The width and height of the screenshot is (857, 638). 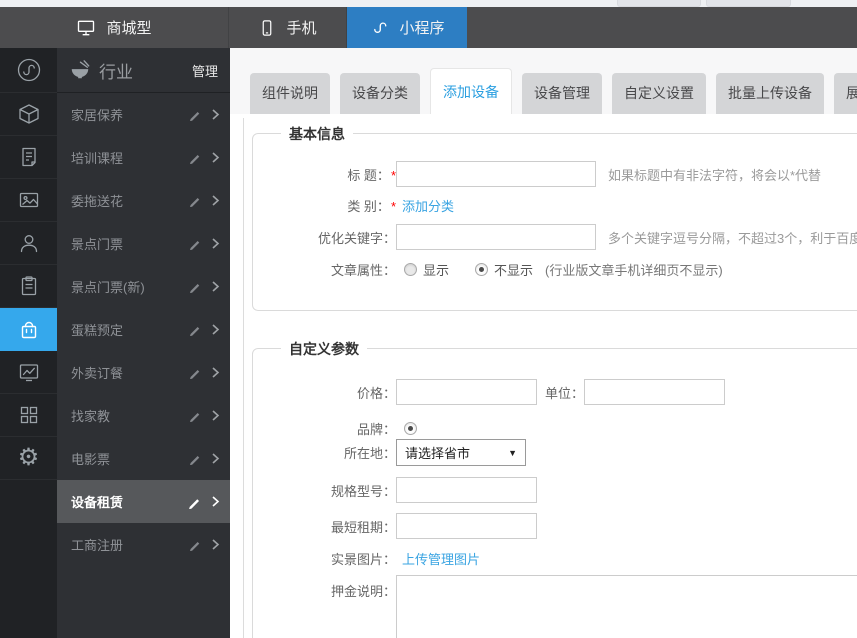 I want to click on sidebar-item-active: 设备租赁, so click(x=143, y=501).